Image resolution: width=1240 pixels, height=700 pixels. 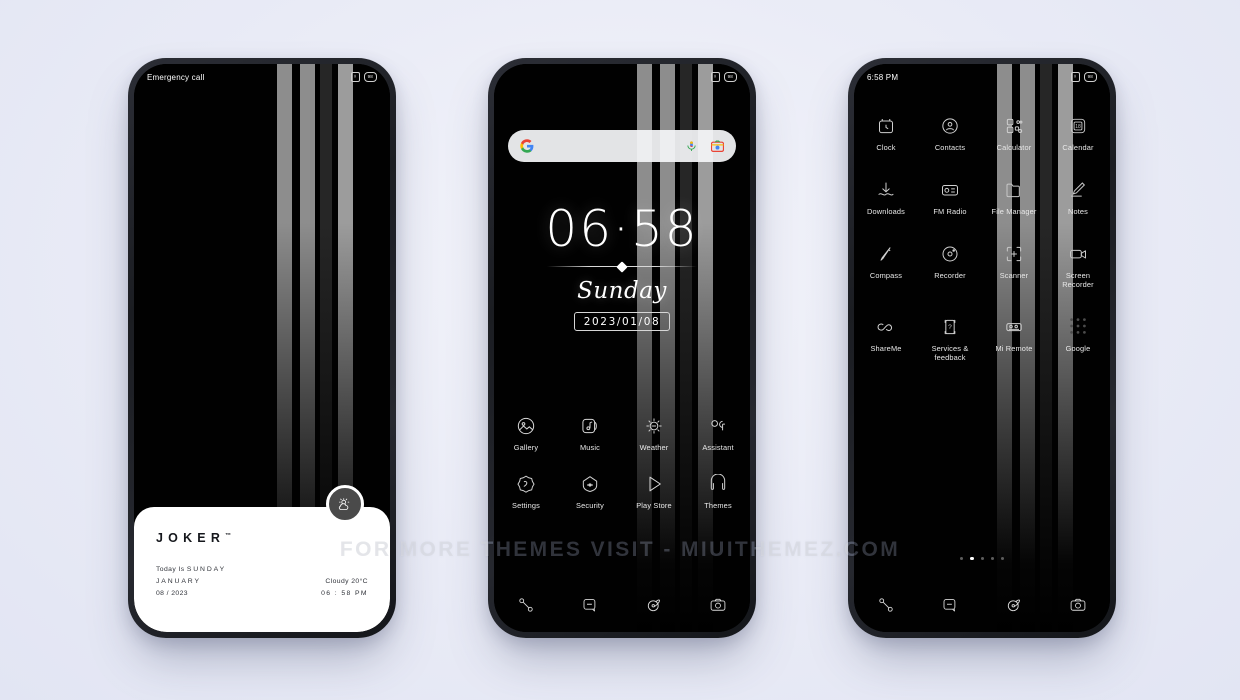 I want to click on clock-time: 06·58, so click(x=622, y=229).